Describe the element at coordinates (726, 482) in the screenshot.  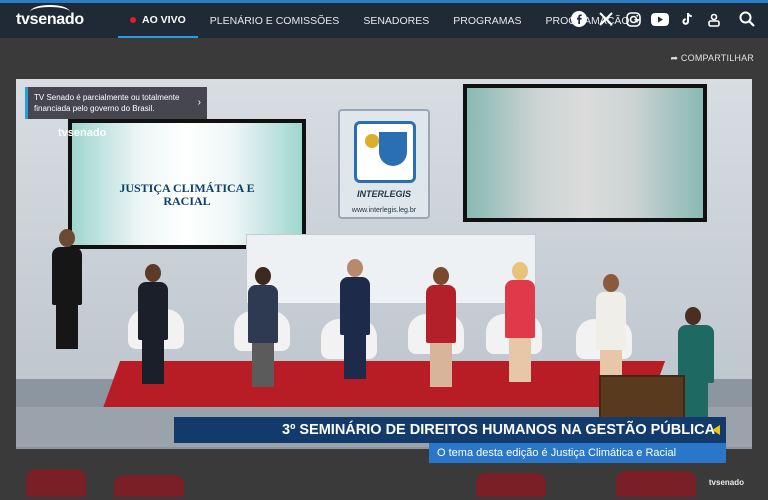
I see `corner-watermark: tvsenado` at that location.